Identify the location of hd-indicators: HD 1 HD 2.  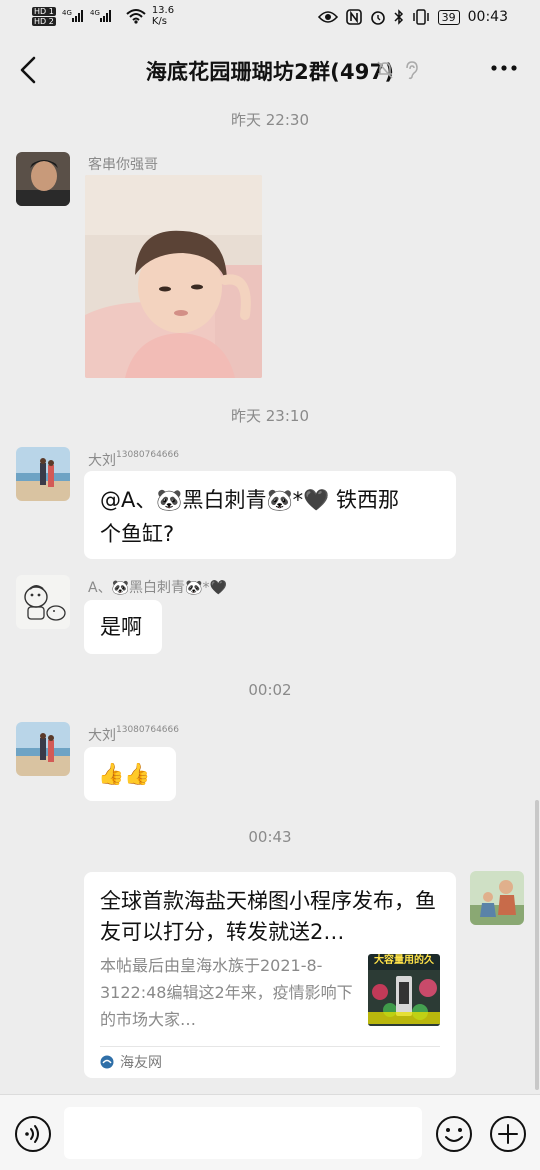
(44, 16).